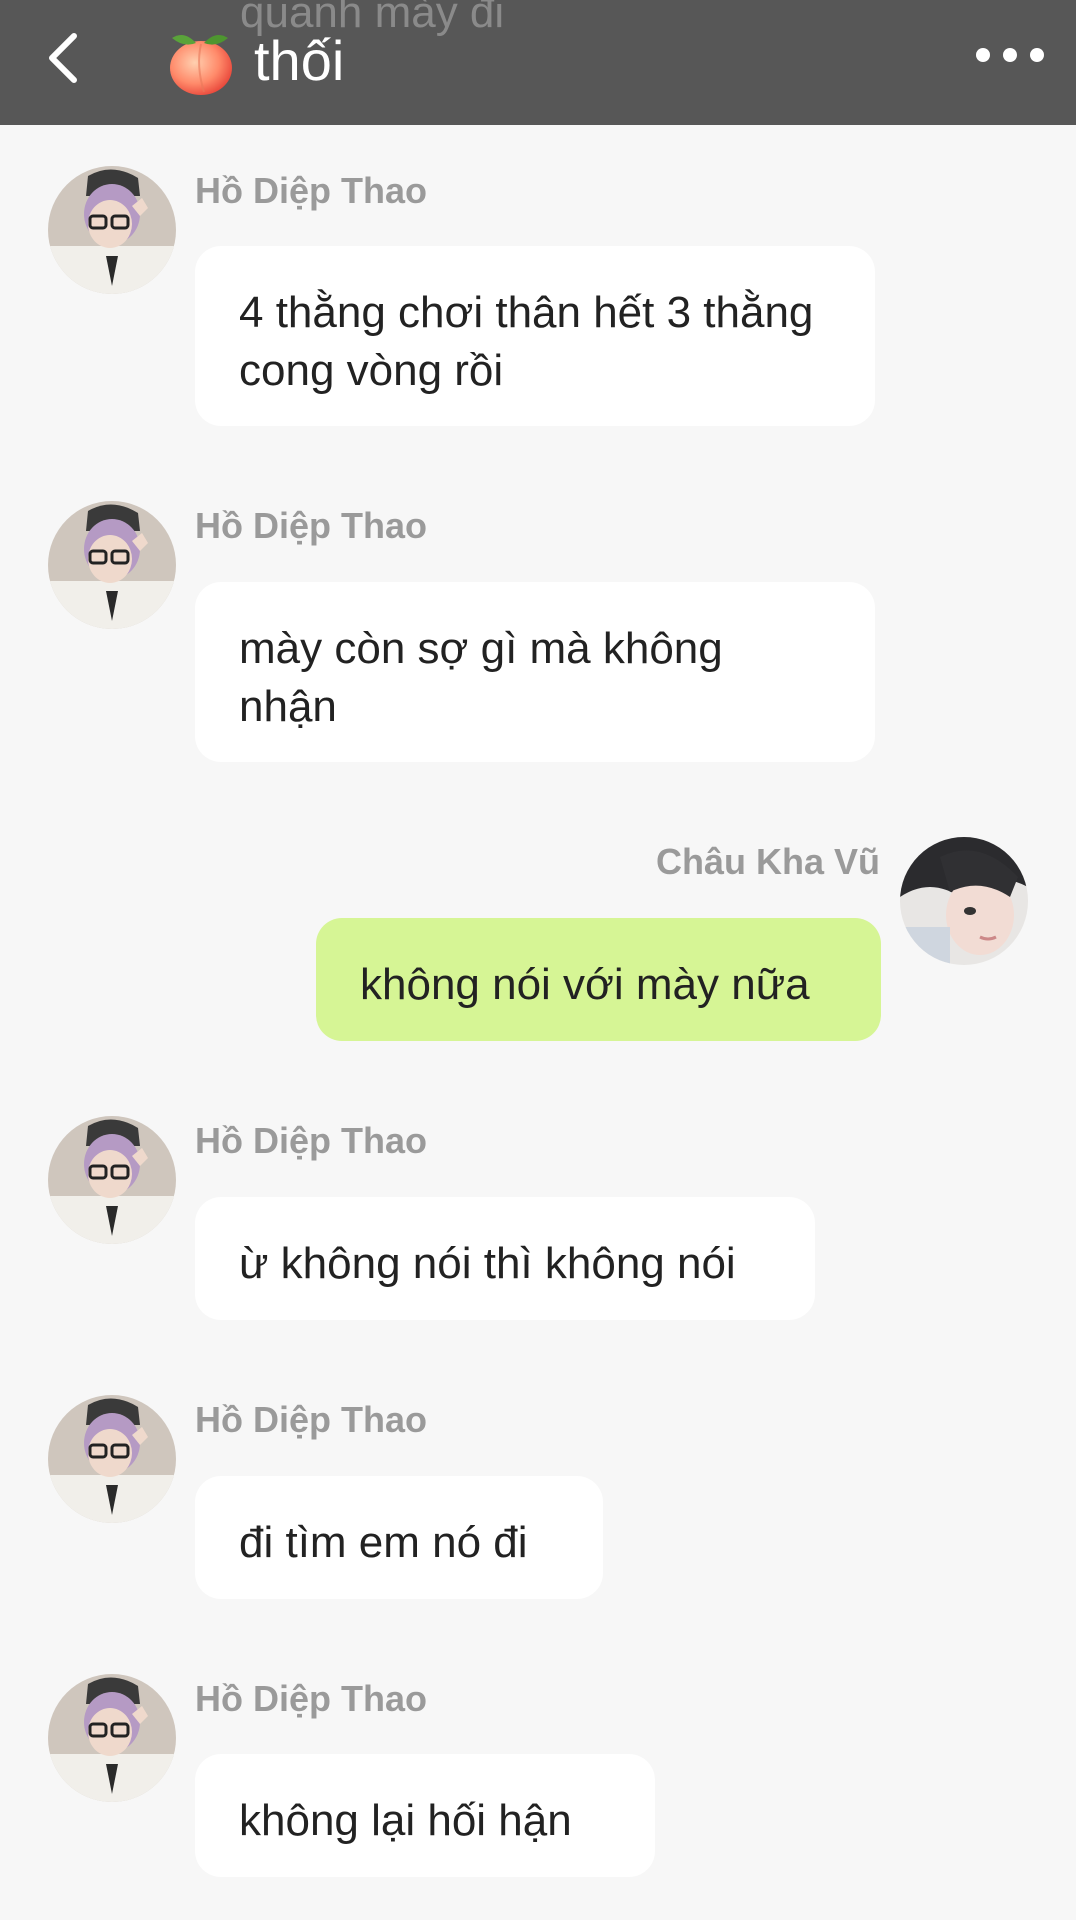  What do you see at coordinates (1010, 56) in the screenshot?
I see `more-horizontal-icon` at bounding box center [1010, 56].